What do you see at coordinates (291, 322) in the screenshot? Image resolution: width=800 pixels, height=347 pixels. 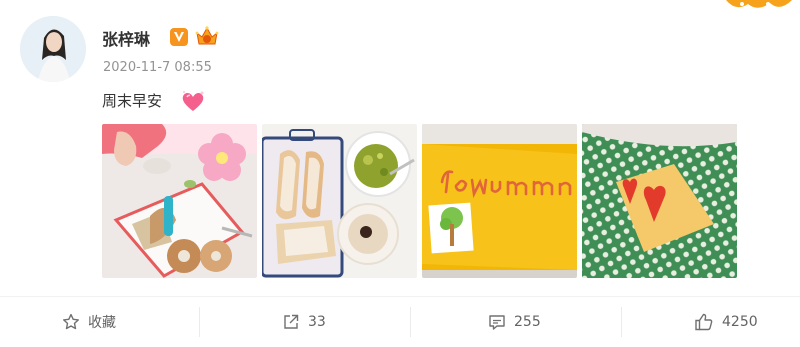 I see `share-icon` at bounding box center [291, 322].